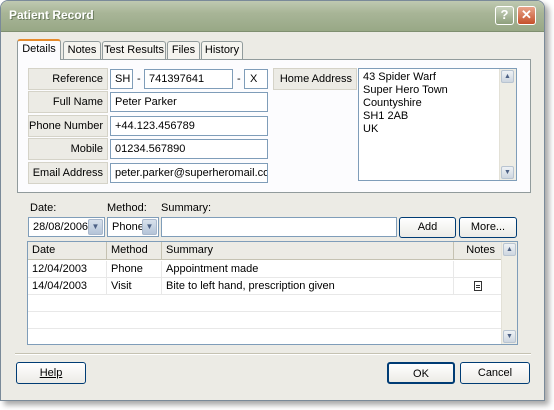 This screenshot has height=410, width=554. What do you see at coordinates (127, 208) in the screenshot?
I see `method-label: Method:` at bounding box center [127, 208].